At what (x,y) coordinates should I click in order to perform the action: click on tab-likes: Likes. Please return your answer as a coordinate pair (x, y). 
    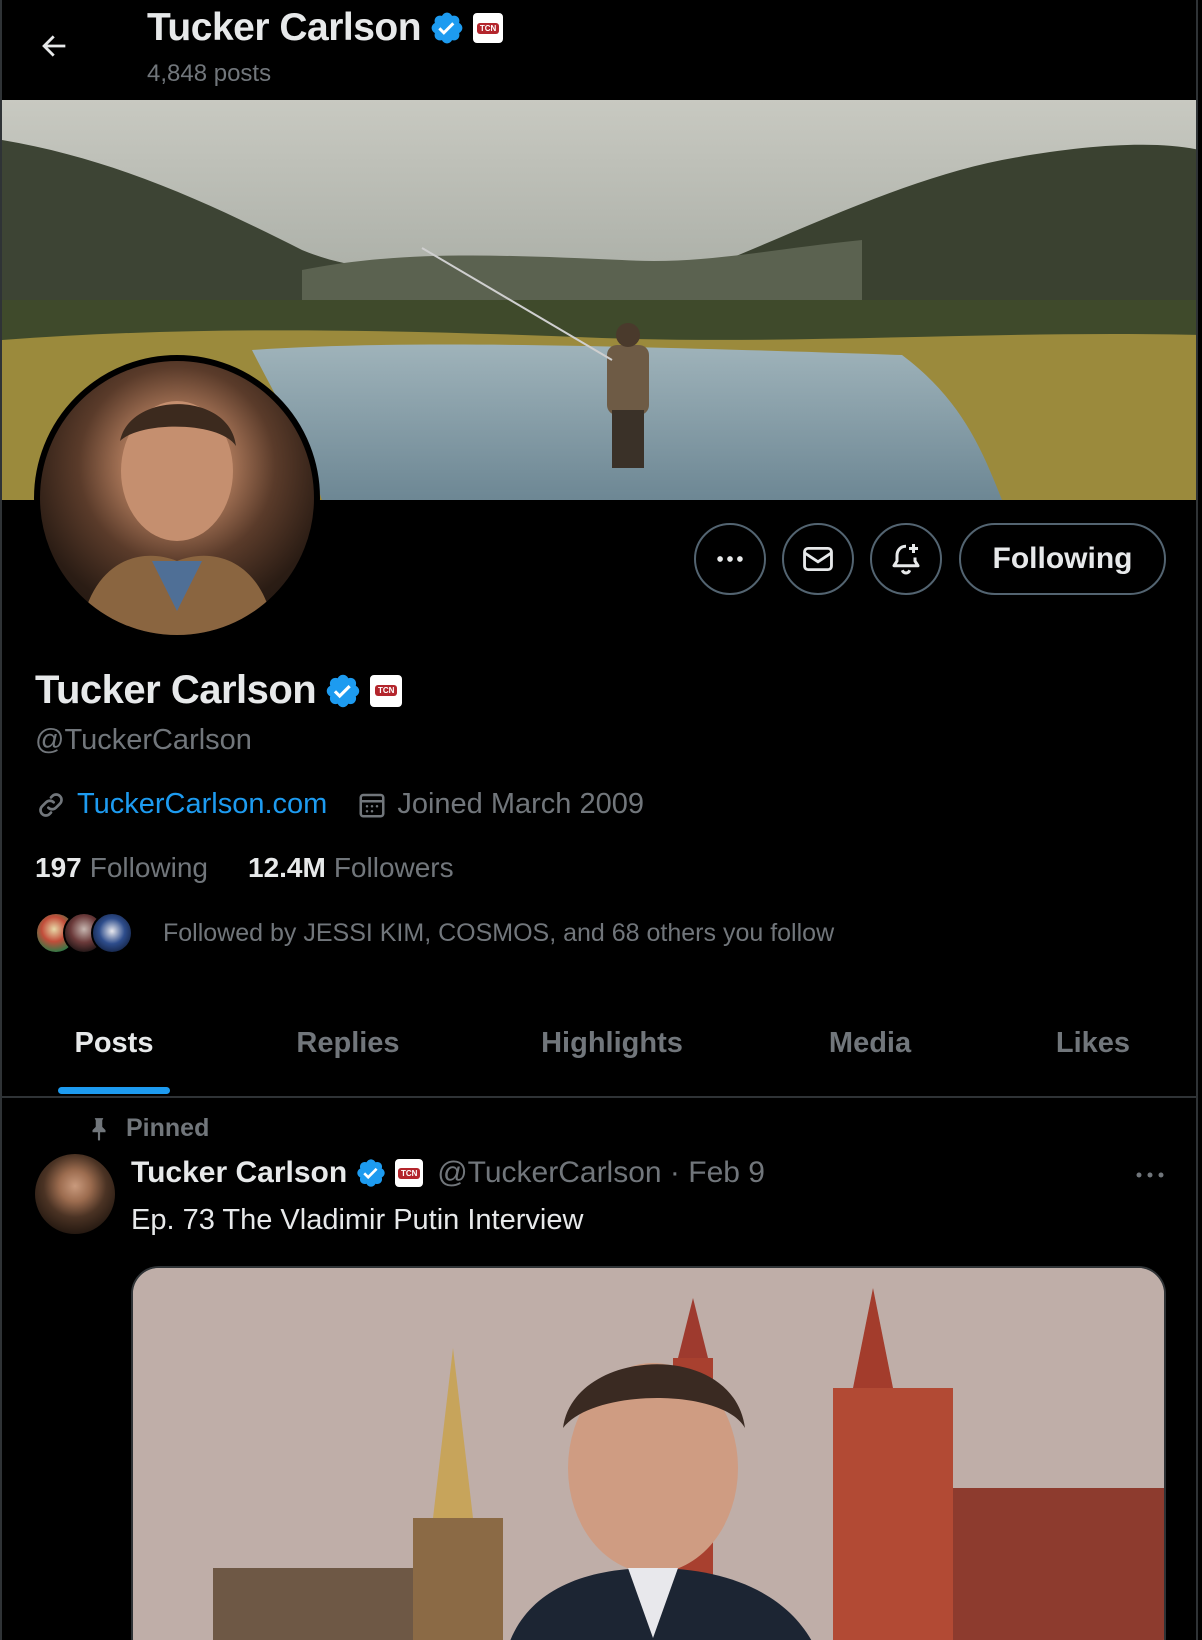
    Looking at the image, I should click on (1091, 1043).